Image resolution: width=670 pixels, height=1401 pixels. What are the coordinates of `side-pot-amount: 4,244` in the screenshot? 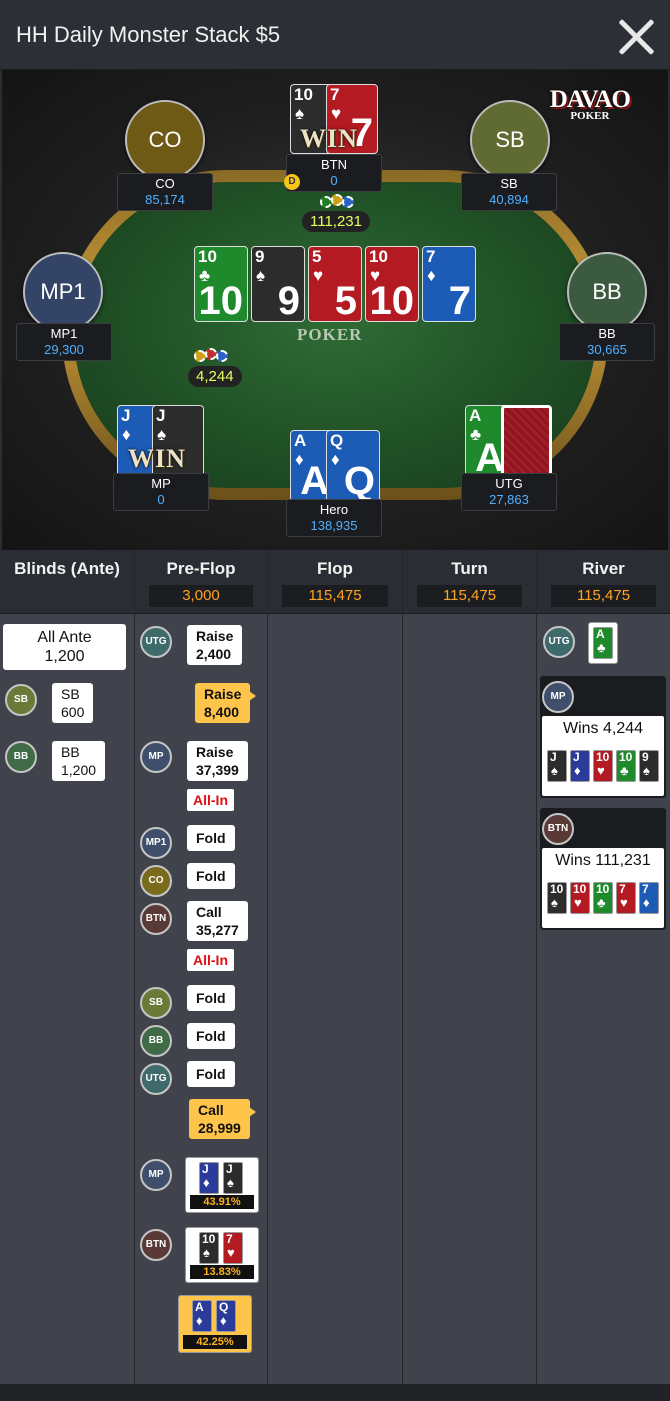 It's located at (215, 376).